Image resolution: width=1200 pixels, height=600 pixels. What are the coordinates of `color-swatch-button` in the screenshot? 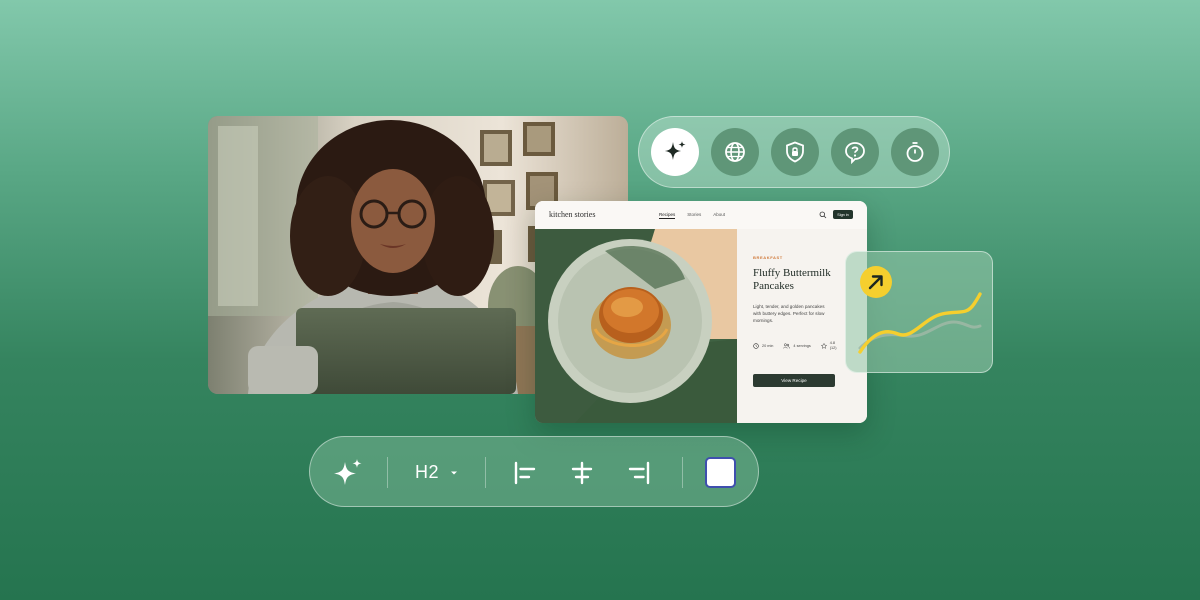 It's located at (720, 472).